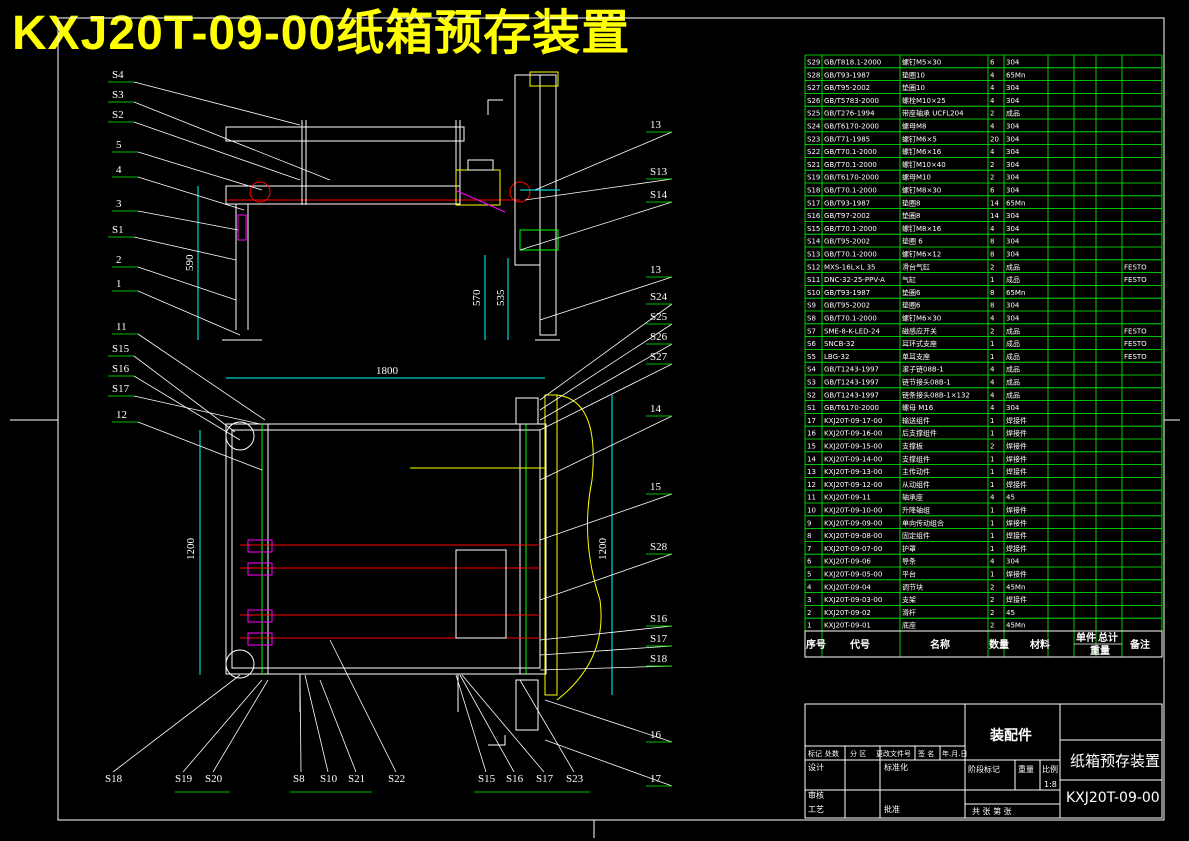 The width and height of the screenshot is (1189, 841). Describe the element at coordinates (813, 229) in the screenshot. I see `bom-cell: S15` at that location.